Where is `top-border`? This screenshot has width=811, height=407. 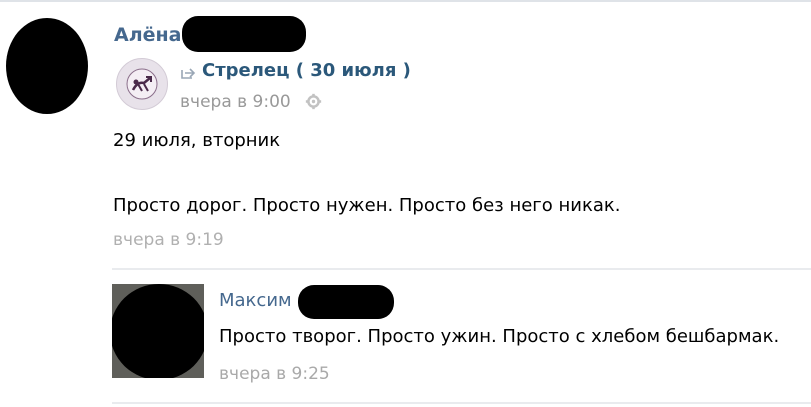 top-border is located at coordinates (405, 1).